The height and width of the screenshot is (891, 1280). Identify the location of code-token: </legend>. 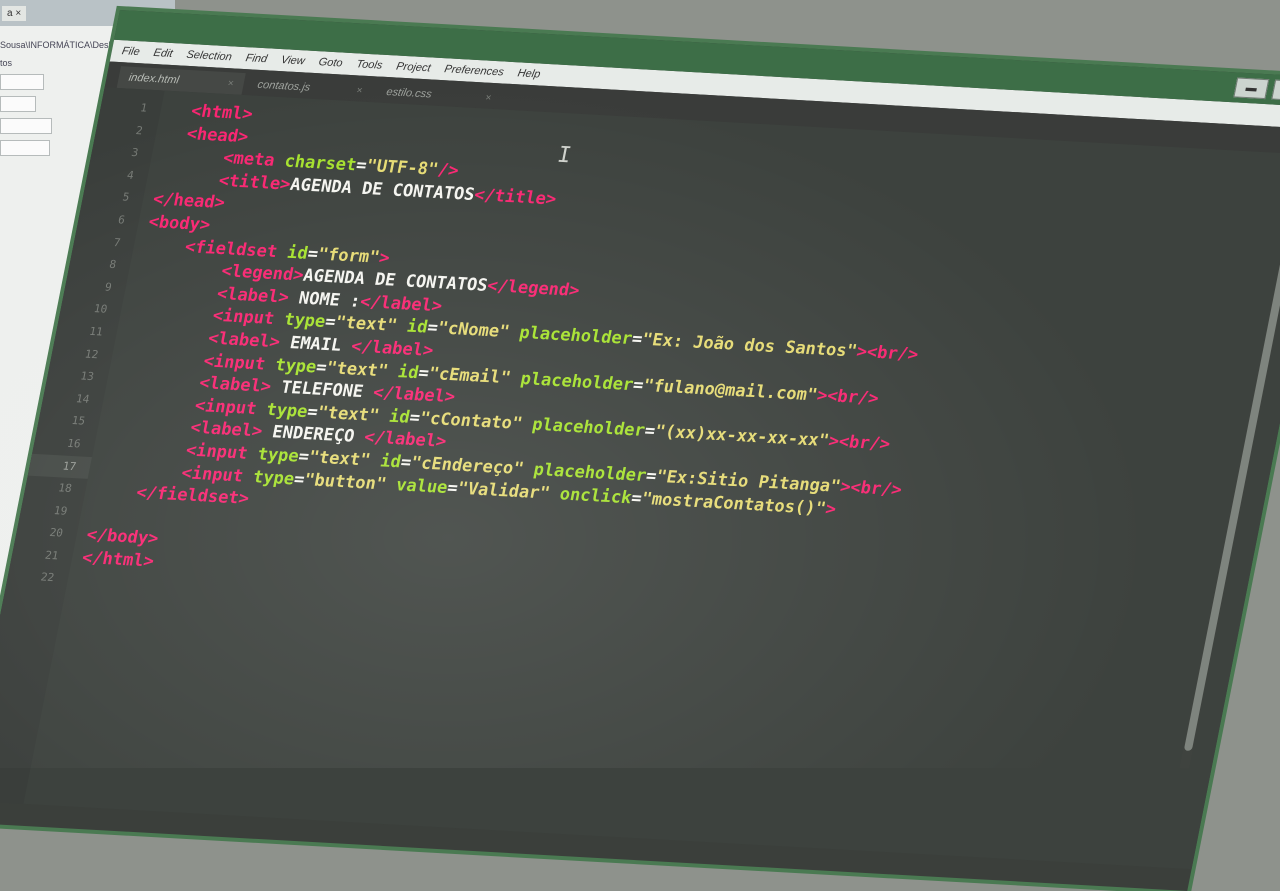
(533, 289).